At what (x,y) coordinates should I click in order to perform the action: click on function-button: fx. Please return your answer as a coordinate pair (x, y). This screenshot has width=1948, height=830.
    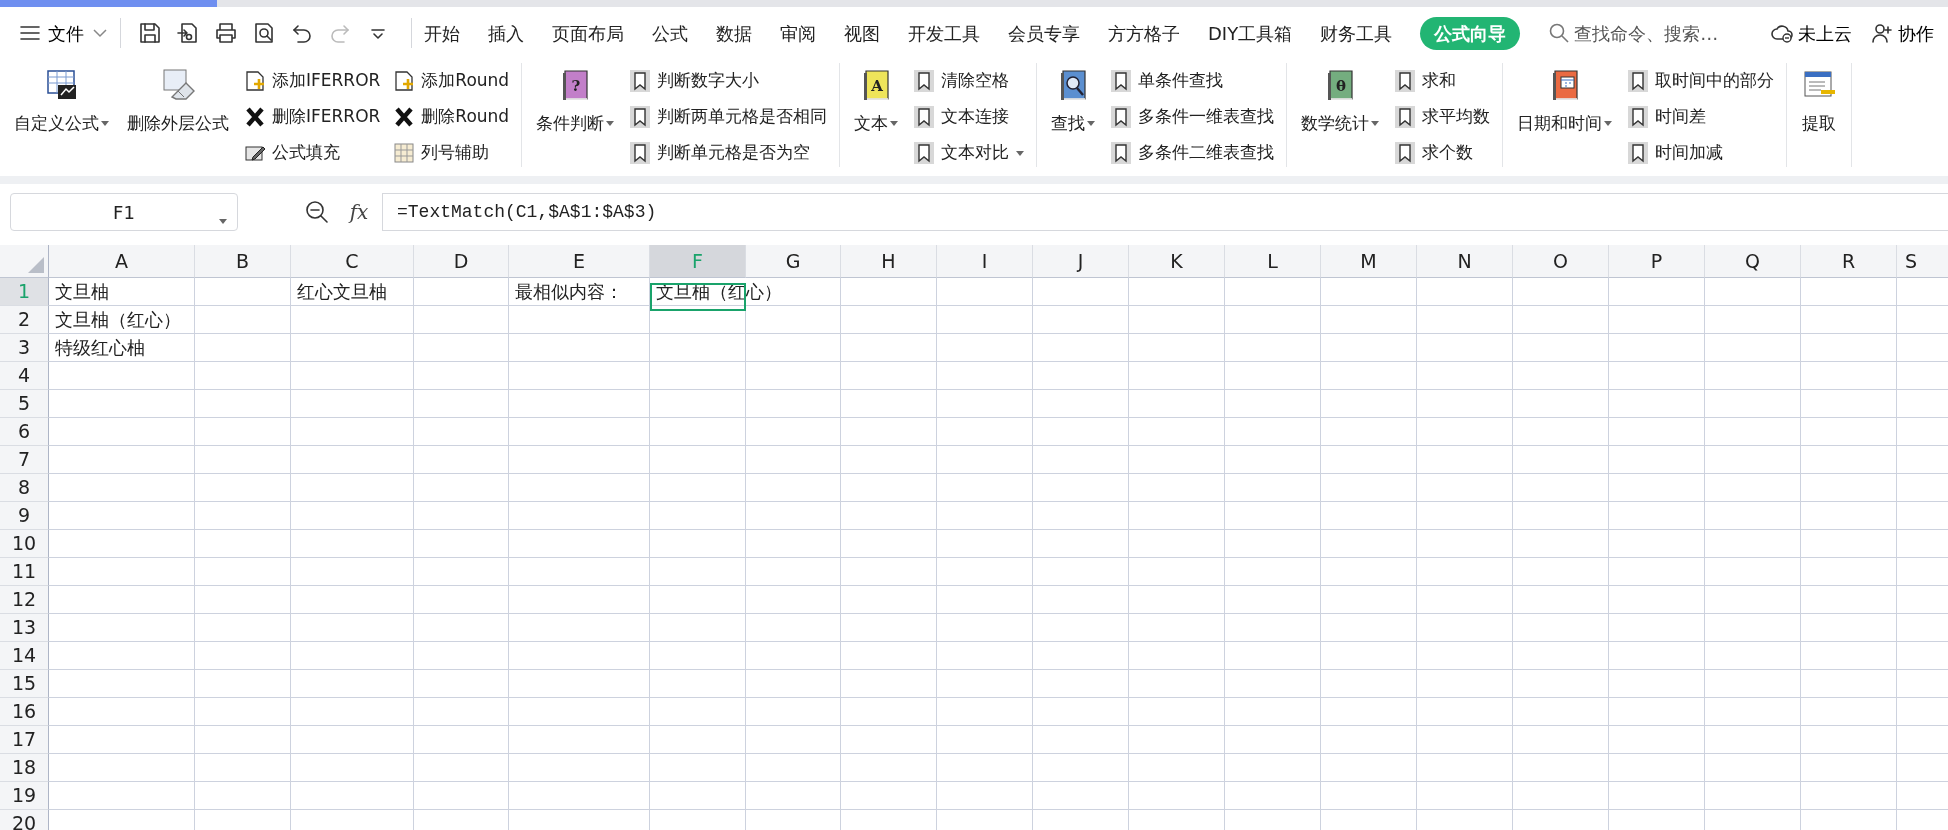
    Looking at the image, I should click on (359, 212).